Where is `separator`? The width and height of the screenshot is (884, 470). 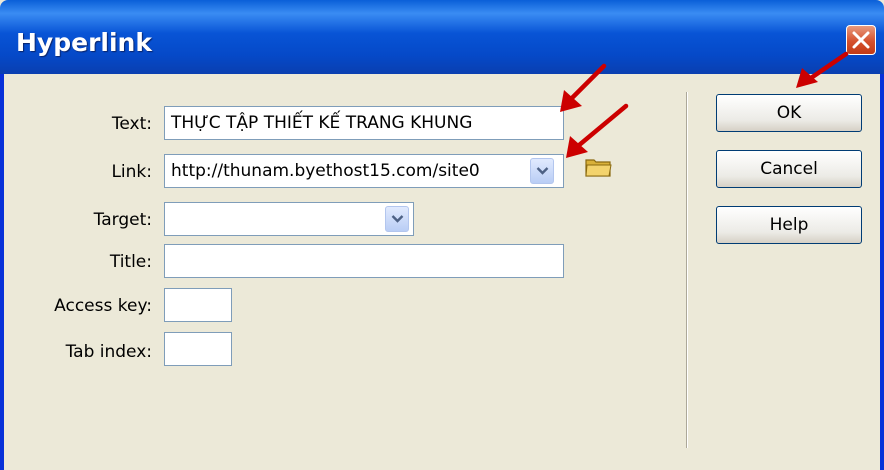
separator is located at coordinates (686, 270).